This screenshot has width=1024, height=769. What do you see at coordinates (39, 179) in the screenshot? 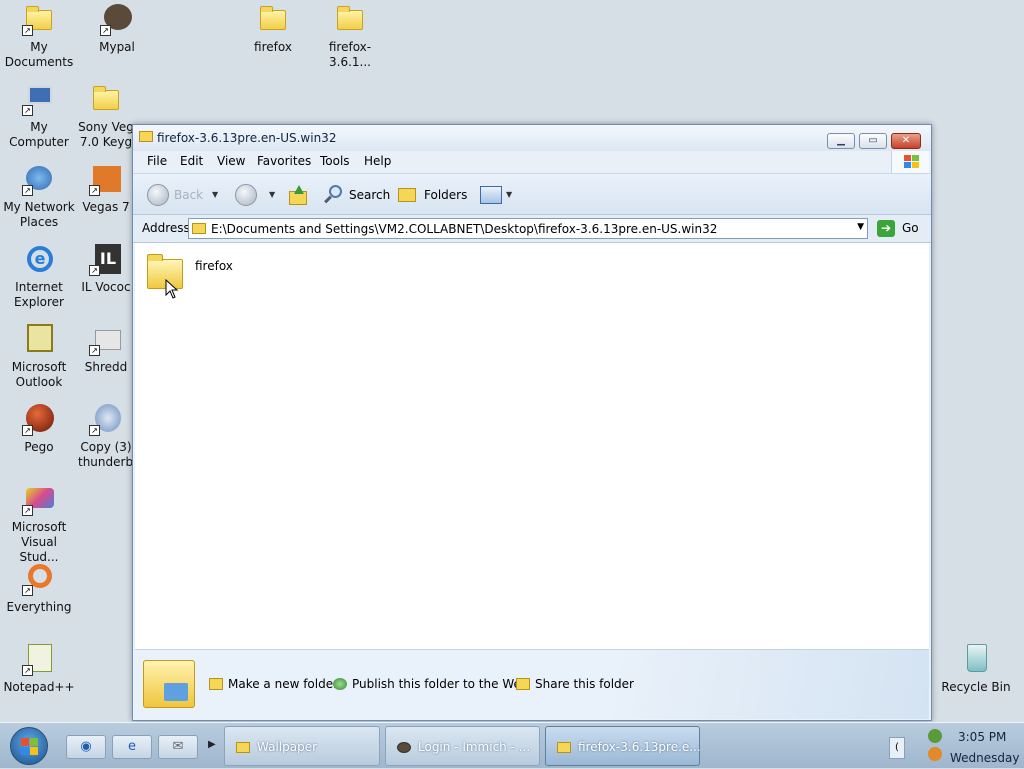
I see `network-places-icon: ↗` at bounding box center [39, 179].